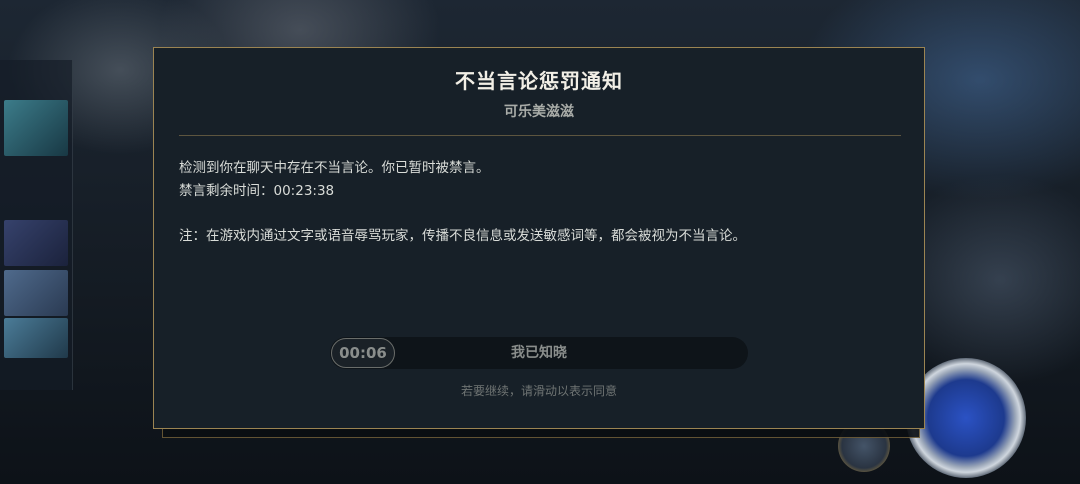  I want to click on slider-countdown-knob: 00:06, so click(363, 353).